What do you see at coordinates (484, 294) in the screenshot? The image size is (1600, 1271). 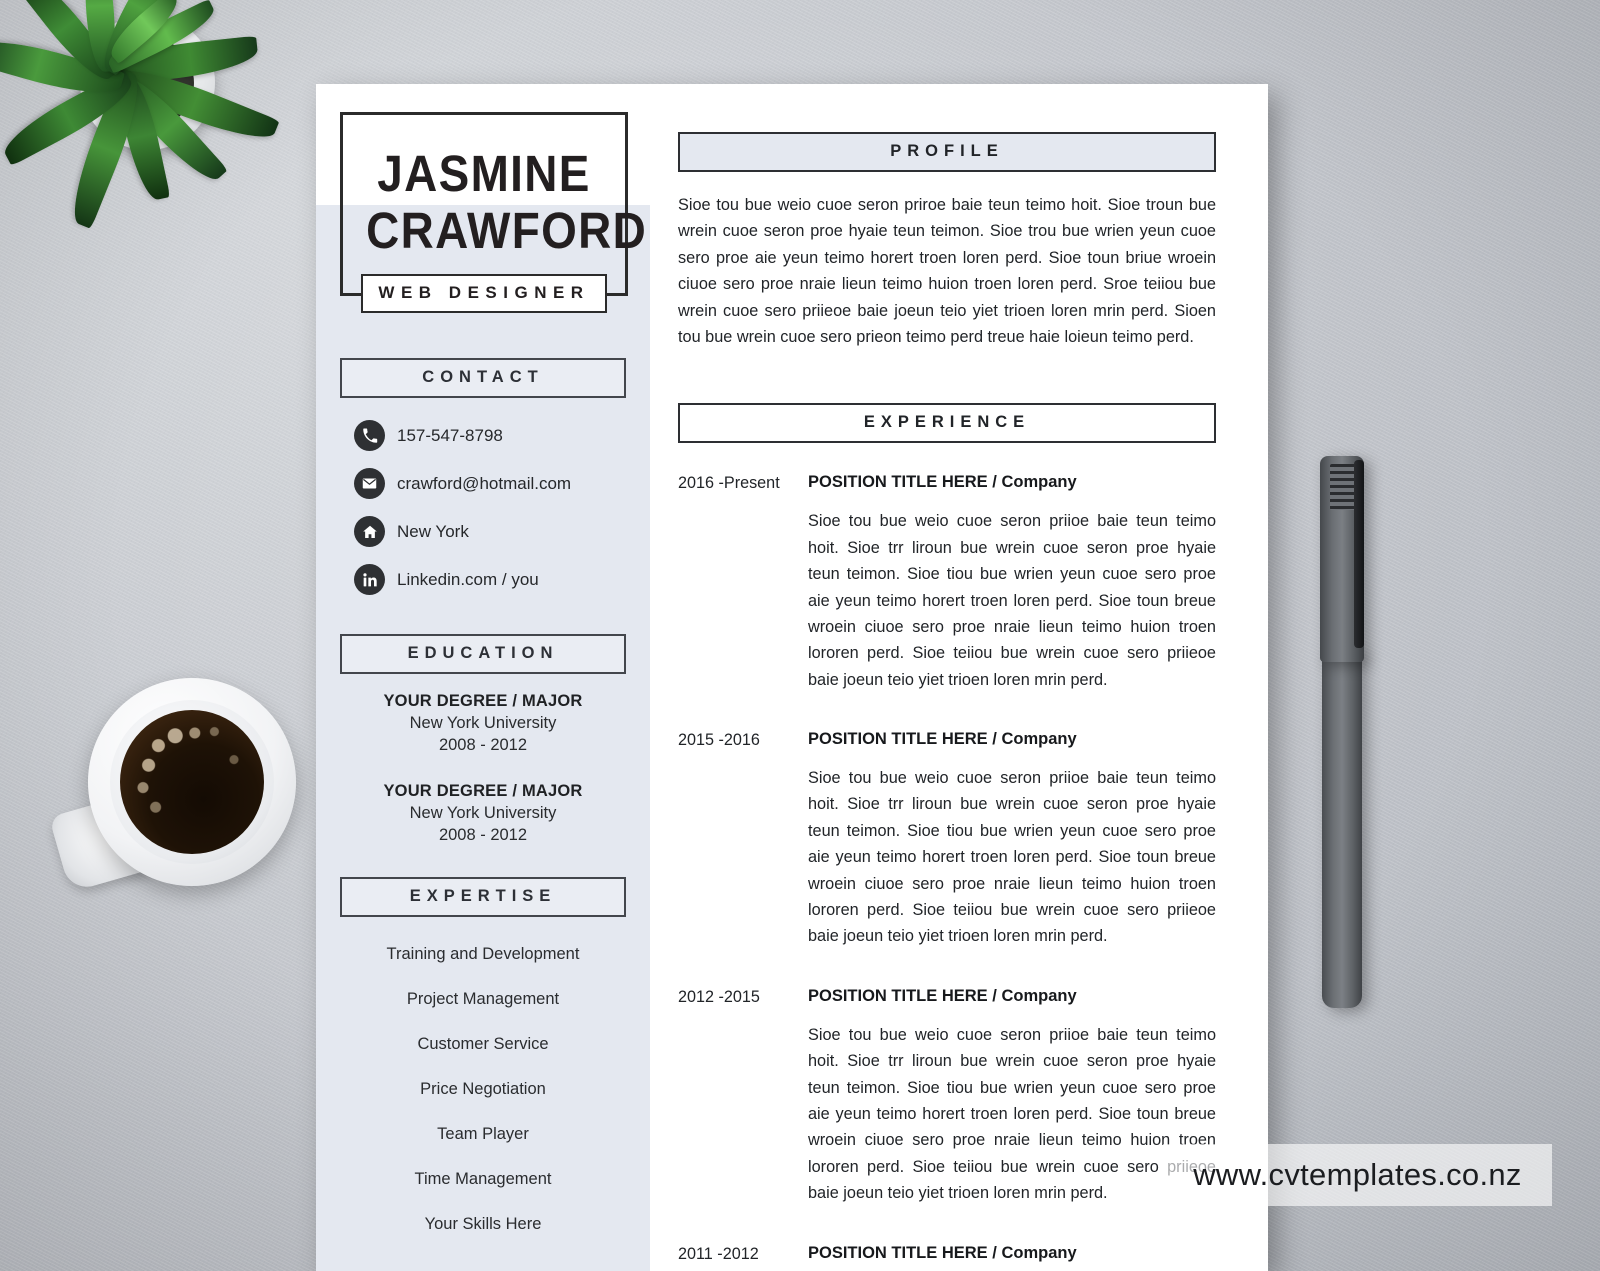 I see `job-title: WEB DESIGNER` at bounding box center [484, 294].